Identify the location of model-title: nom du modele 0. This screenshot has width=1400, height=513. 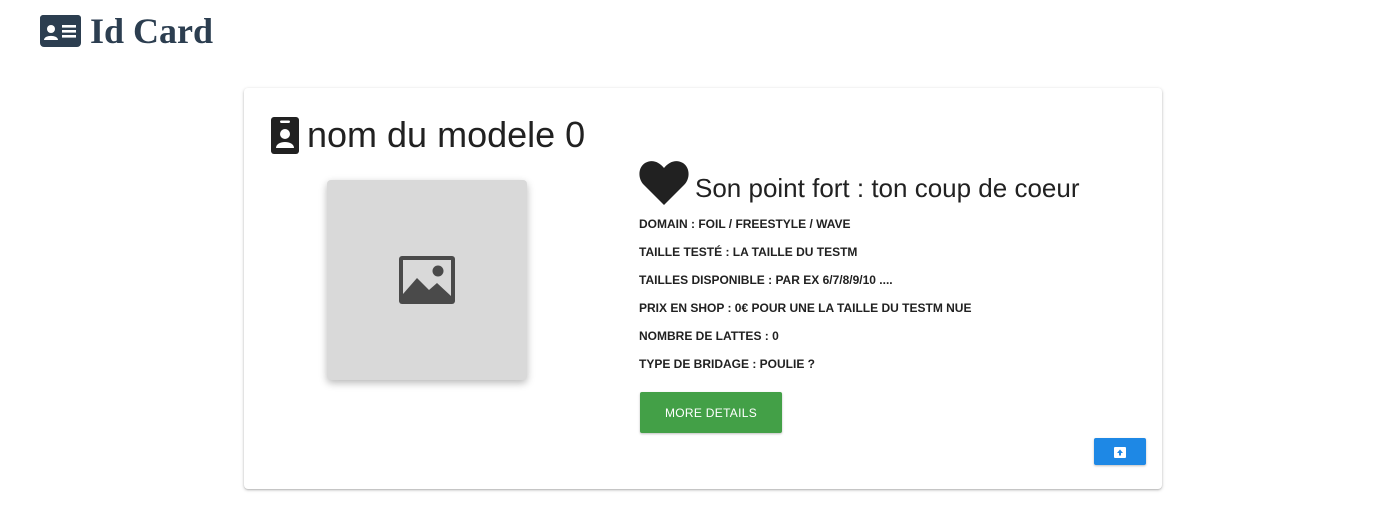
(428, 135).